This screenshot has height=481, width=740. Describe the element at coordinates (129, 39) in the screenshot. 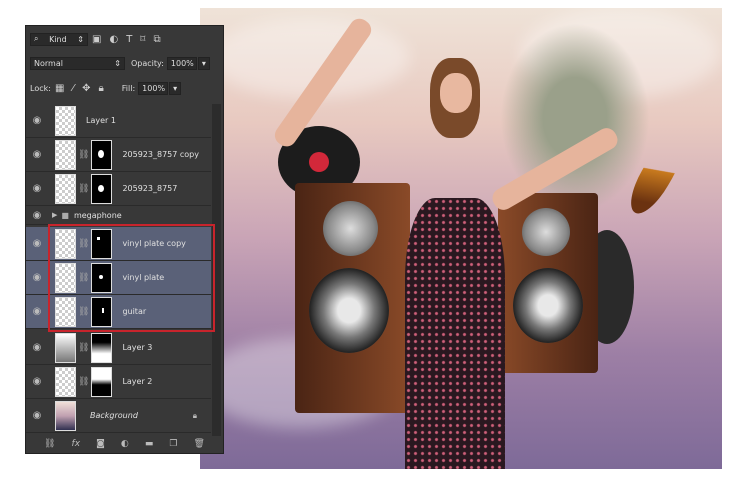

I see `type-filter-icon: T` at that location.